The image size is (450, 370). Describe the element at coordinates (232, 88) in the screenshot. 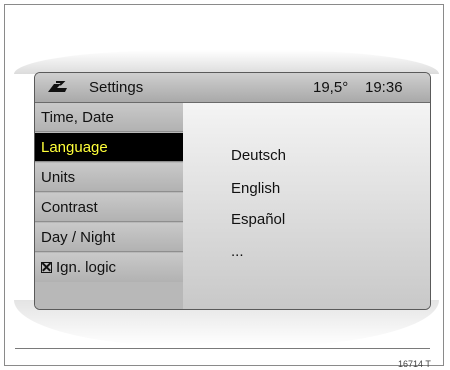

I see `header-bar: Settings 19,5° 19:36` at that location.